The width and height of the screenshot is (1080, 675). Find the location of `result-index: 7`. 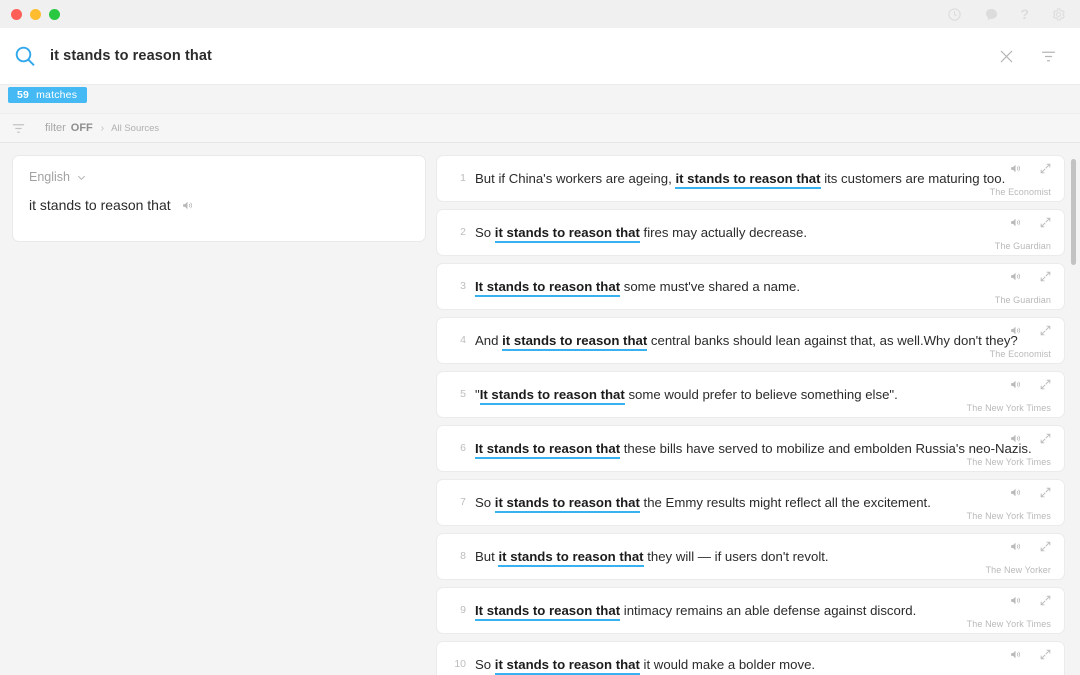

result-index: 7 is located at coordinates (463, 502).